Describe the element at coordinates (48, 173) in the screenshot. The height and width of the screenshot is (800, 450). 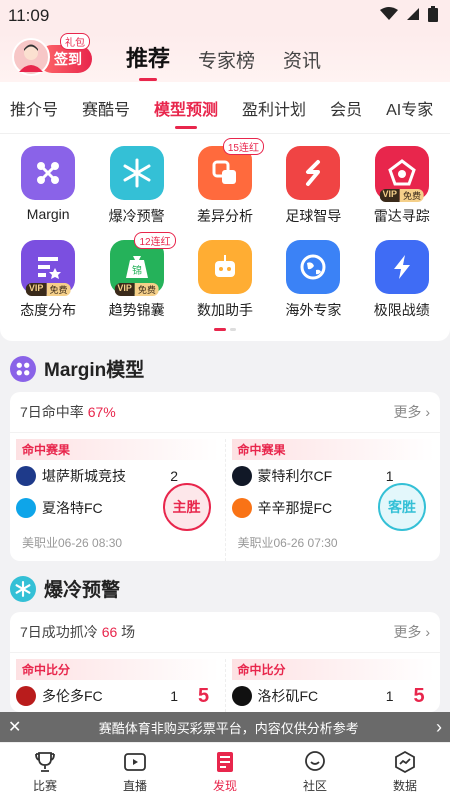
I see `margin-icon` at that location.